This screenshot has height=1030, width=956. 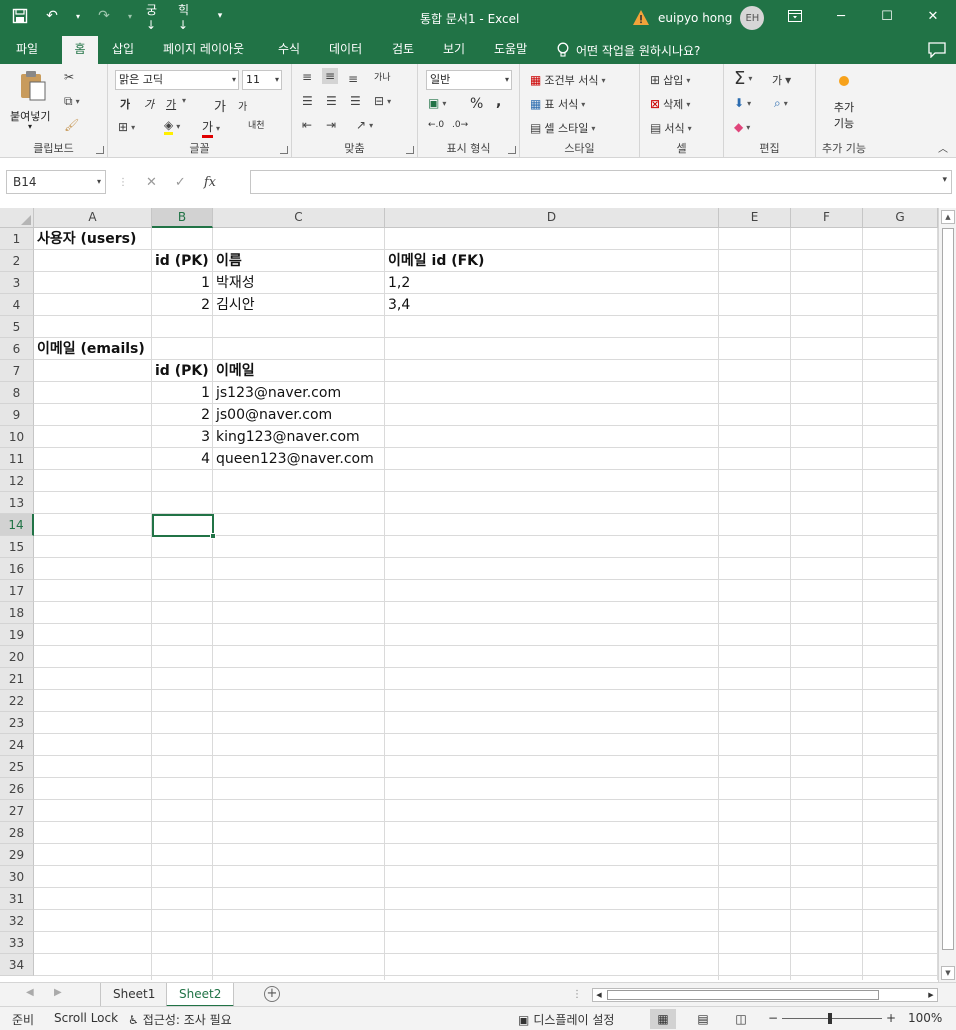 I want to click on row-header-6: 6, so click(x=17, y=349).